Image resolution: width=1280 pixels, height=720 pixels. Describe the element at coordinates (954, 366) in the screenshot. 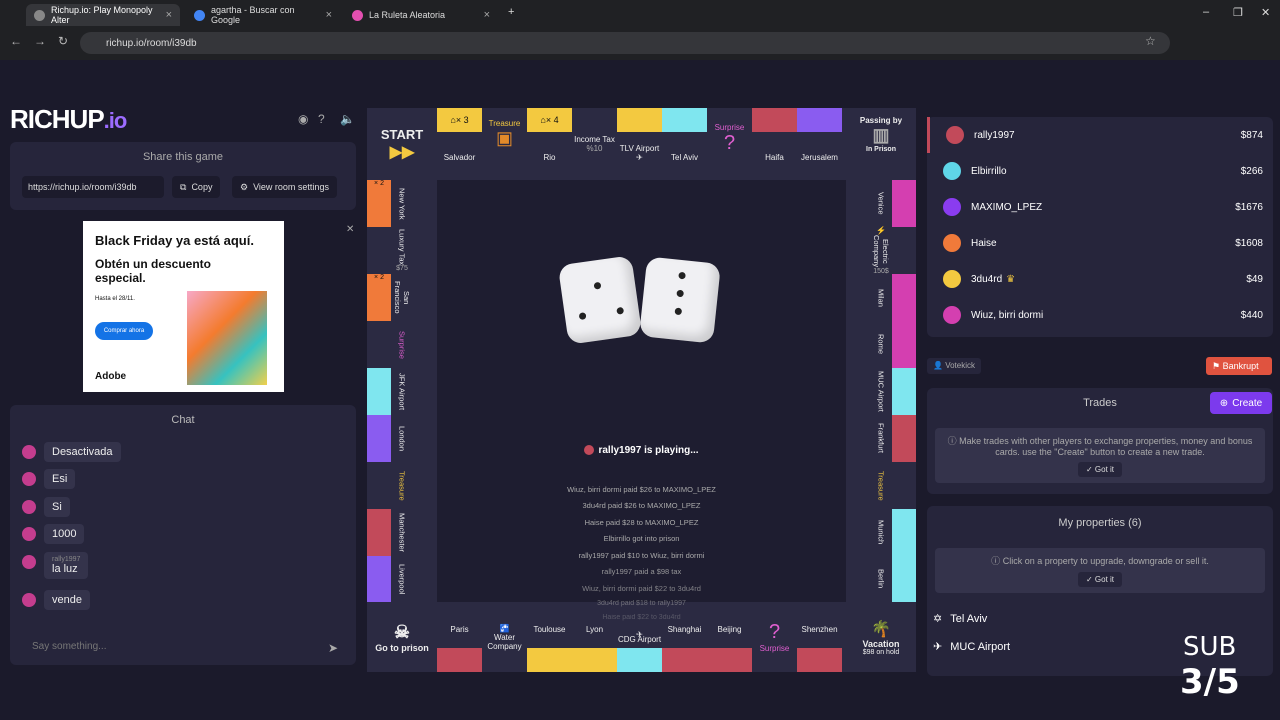

I see `votekick-button: 👤 Votekick` at that location.